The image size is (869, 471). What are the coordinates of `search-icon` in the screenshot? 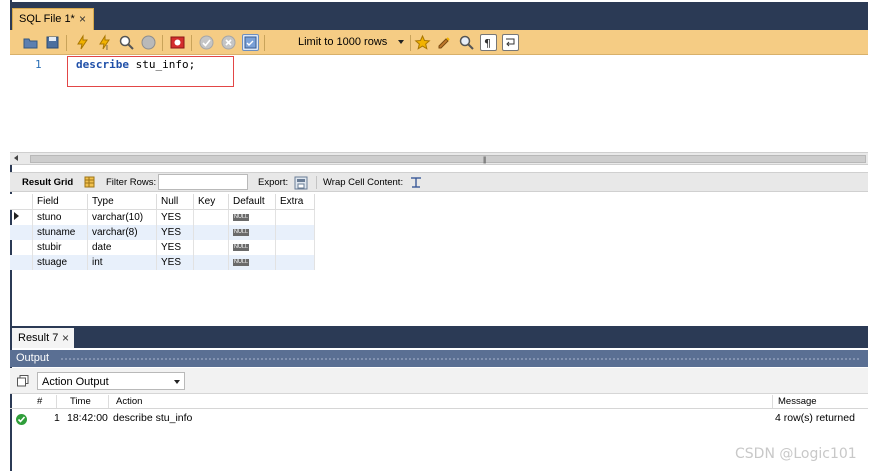 It's located at (466, 42).